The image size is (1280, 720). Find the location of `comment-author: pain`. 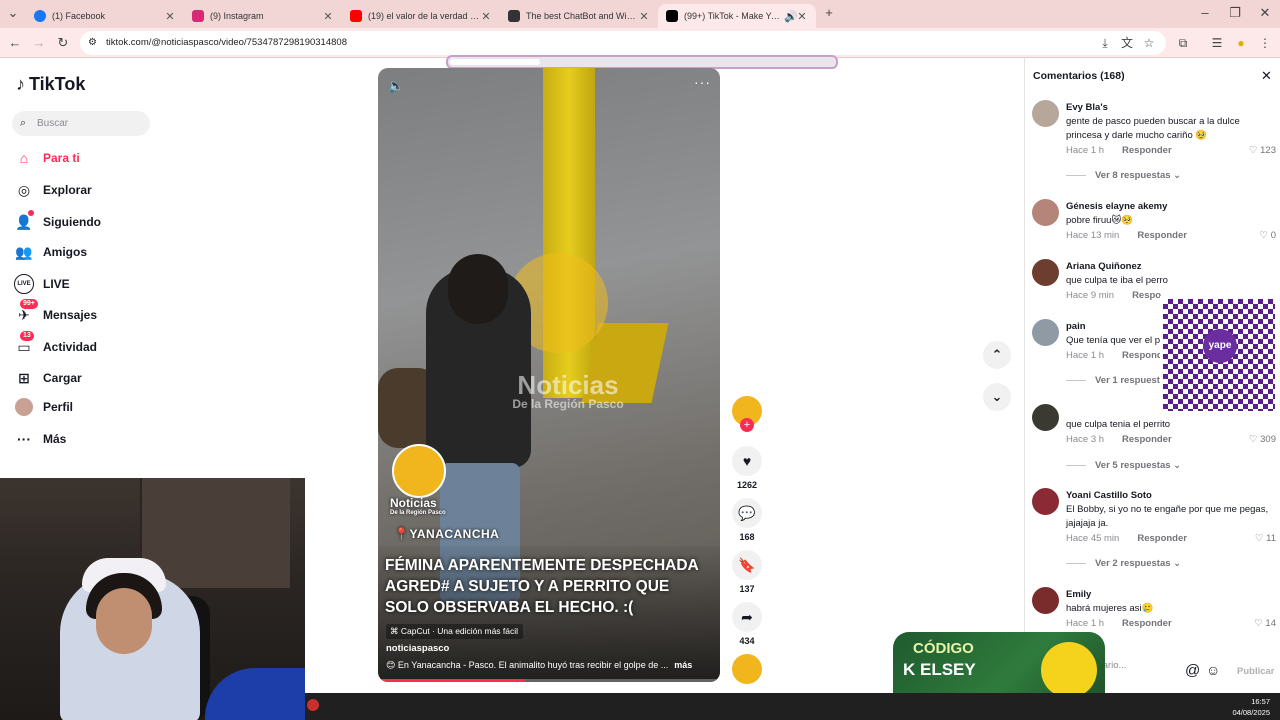

comment-author: pain is located at coordinates (1076, 326).